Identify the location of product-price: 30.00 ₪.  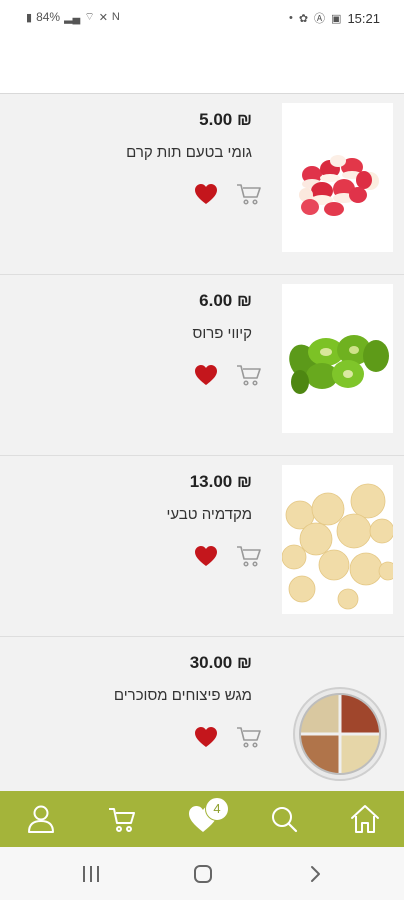
(220, 662).